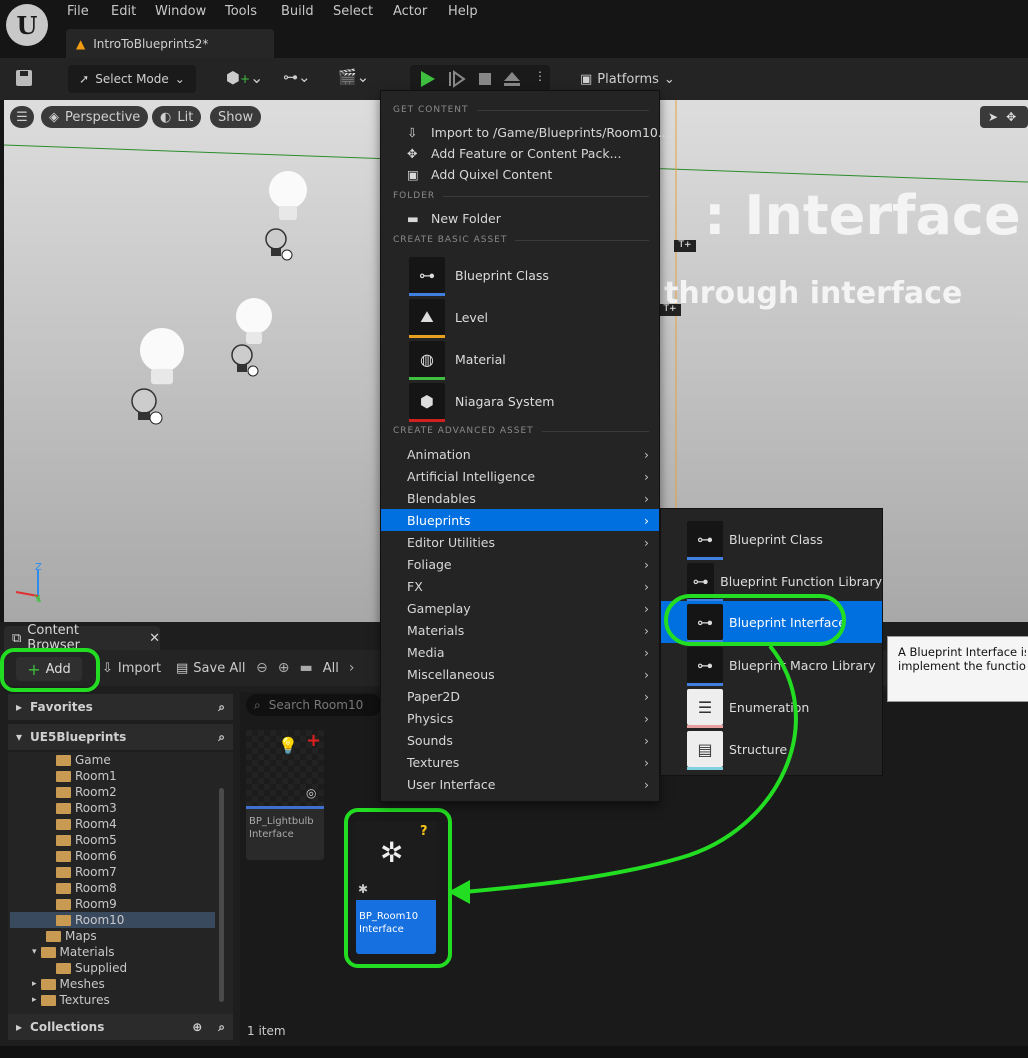 The height and width of the screenshot is (1058, 1028). What do you see at coordinates (25, 78) in the screenshot?
I see `save-icon` at bounding box center [25, 78].